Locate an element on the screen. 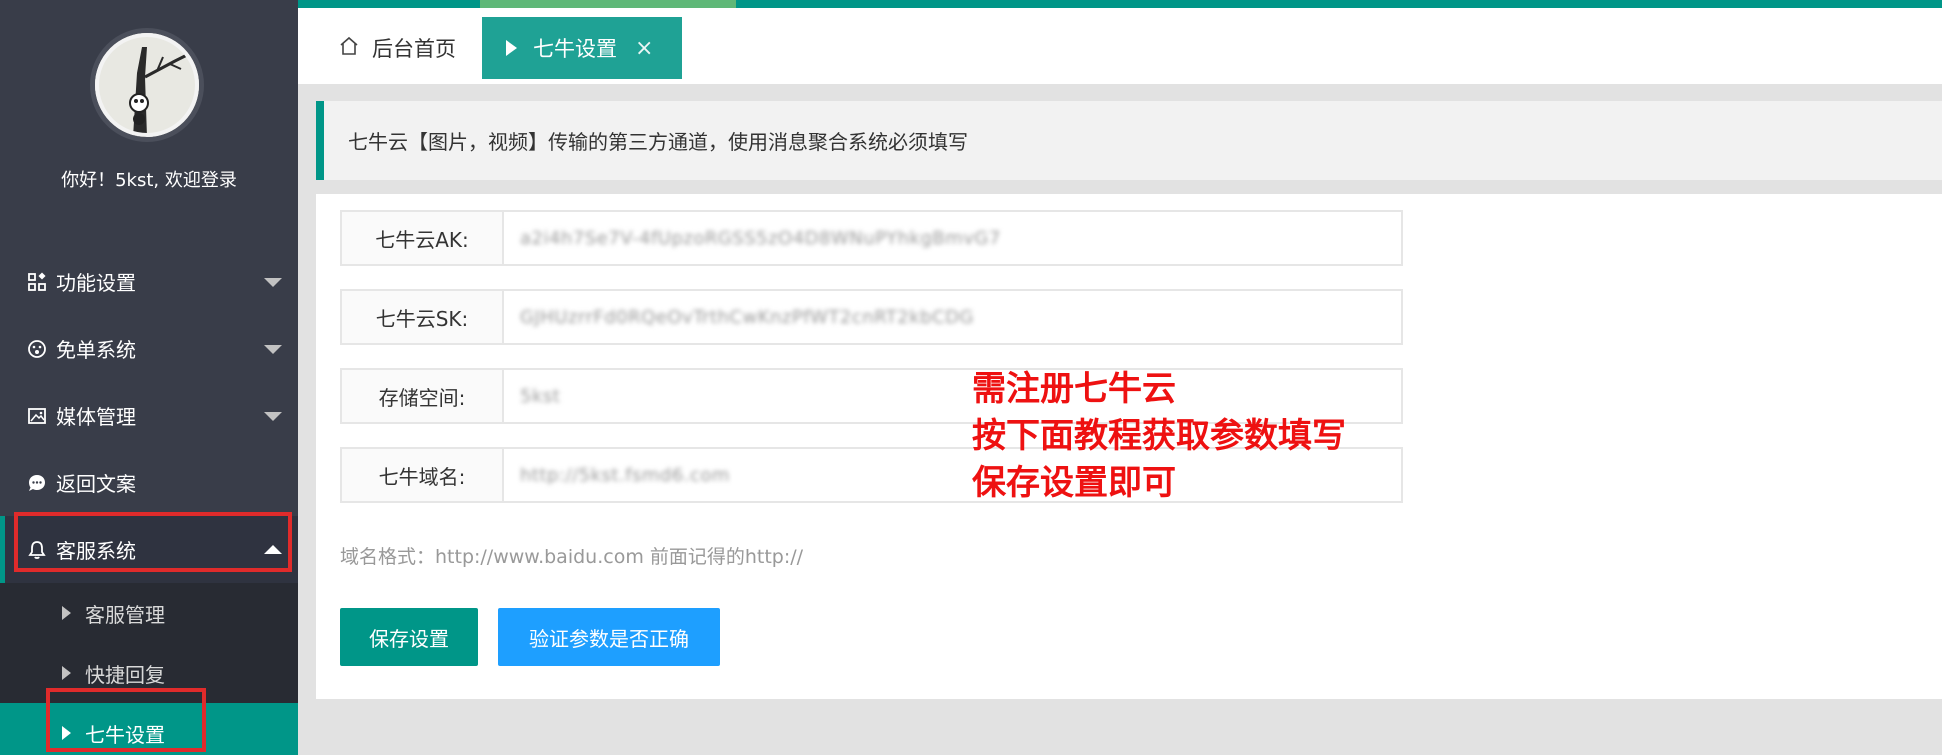  sidebar-item-label: 免单系统 is located at coordinates (96, 350).